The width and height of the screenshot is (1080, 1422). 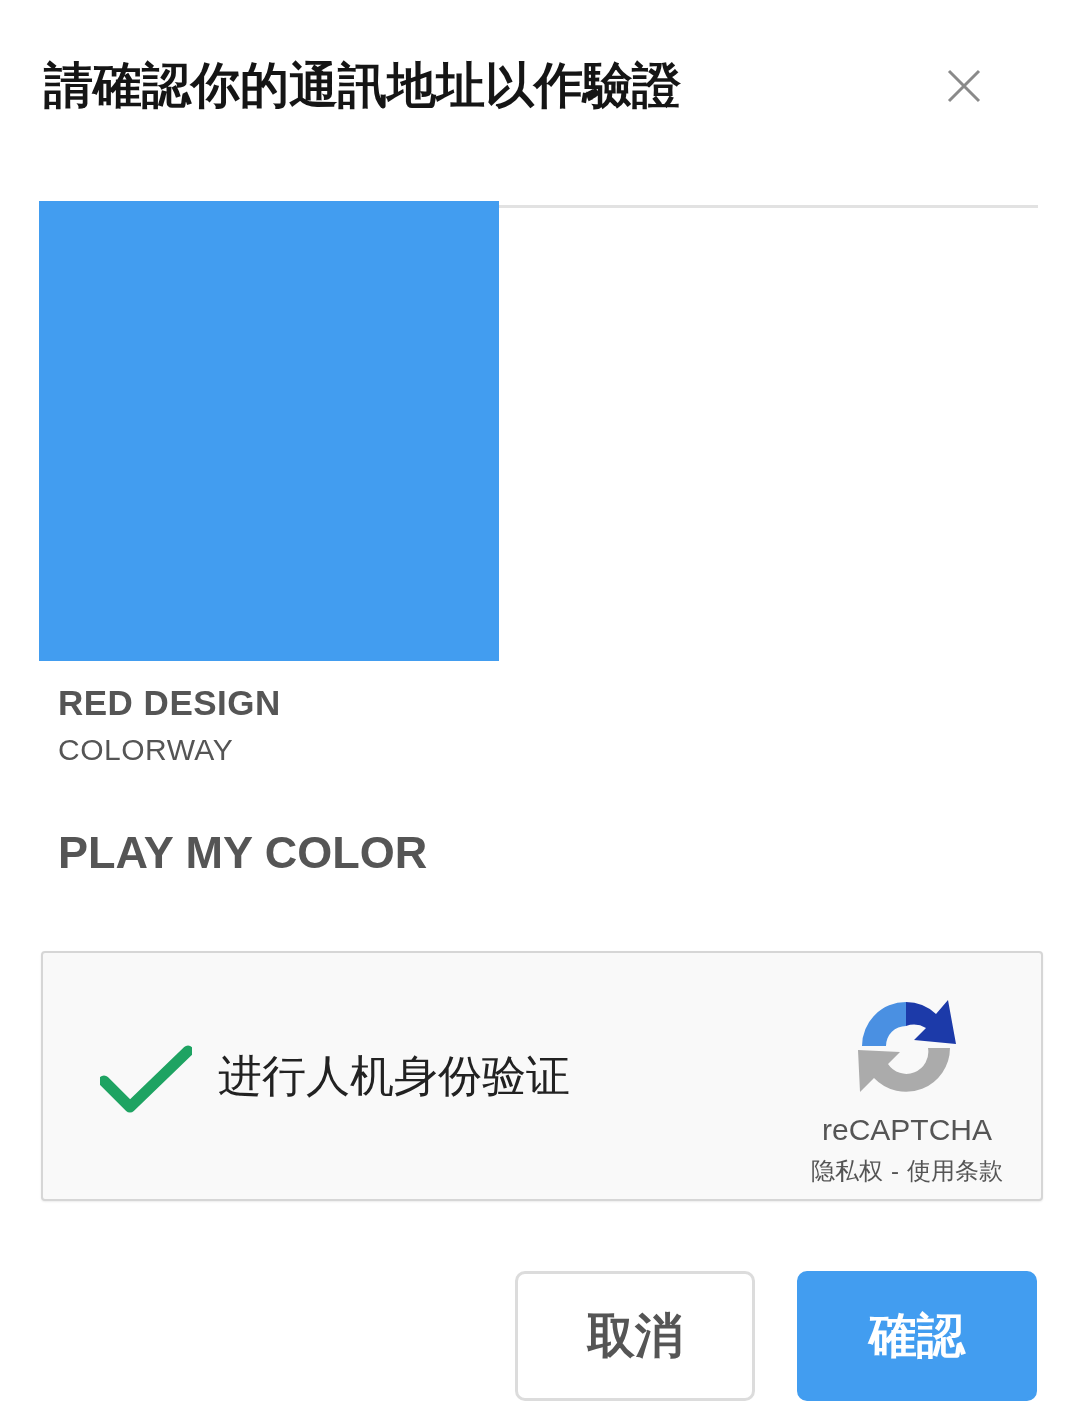 I want to click on privacy-link: 隐私权, so click(x=847, y=1171).